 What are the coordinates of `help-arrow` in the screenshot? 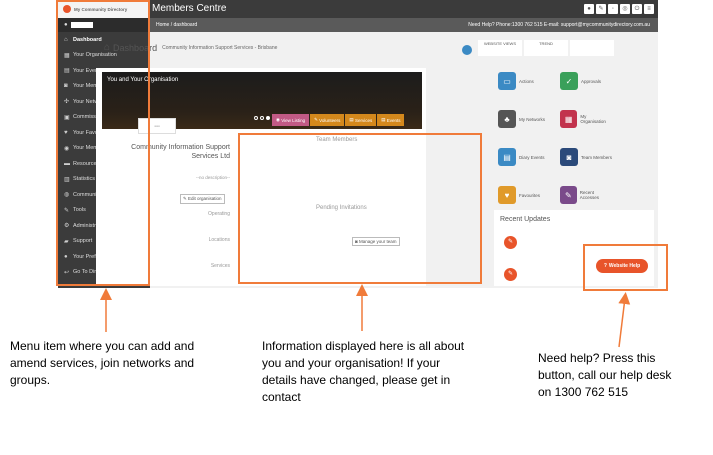 It's located at (624, 320).